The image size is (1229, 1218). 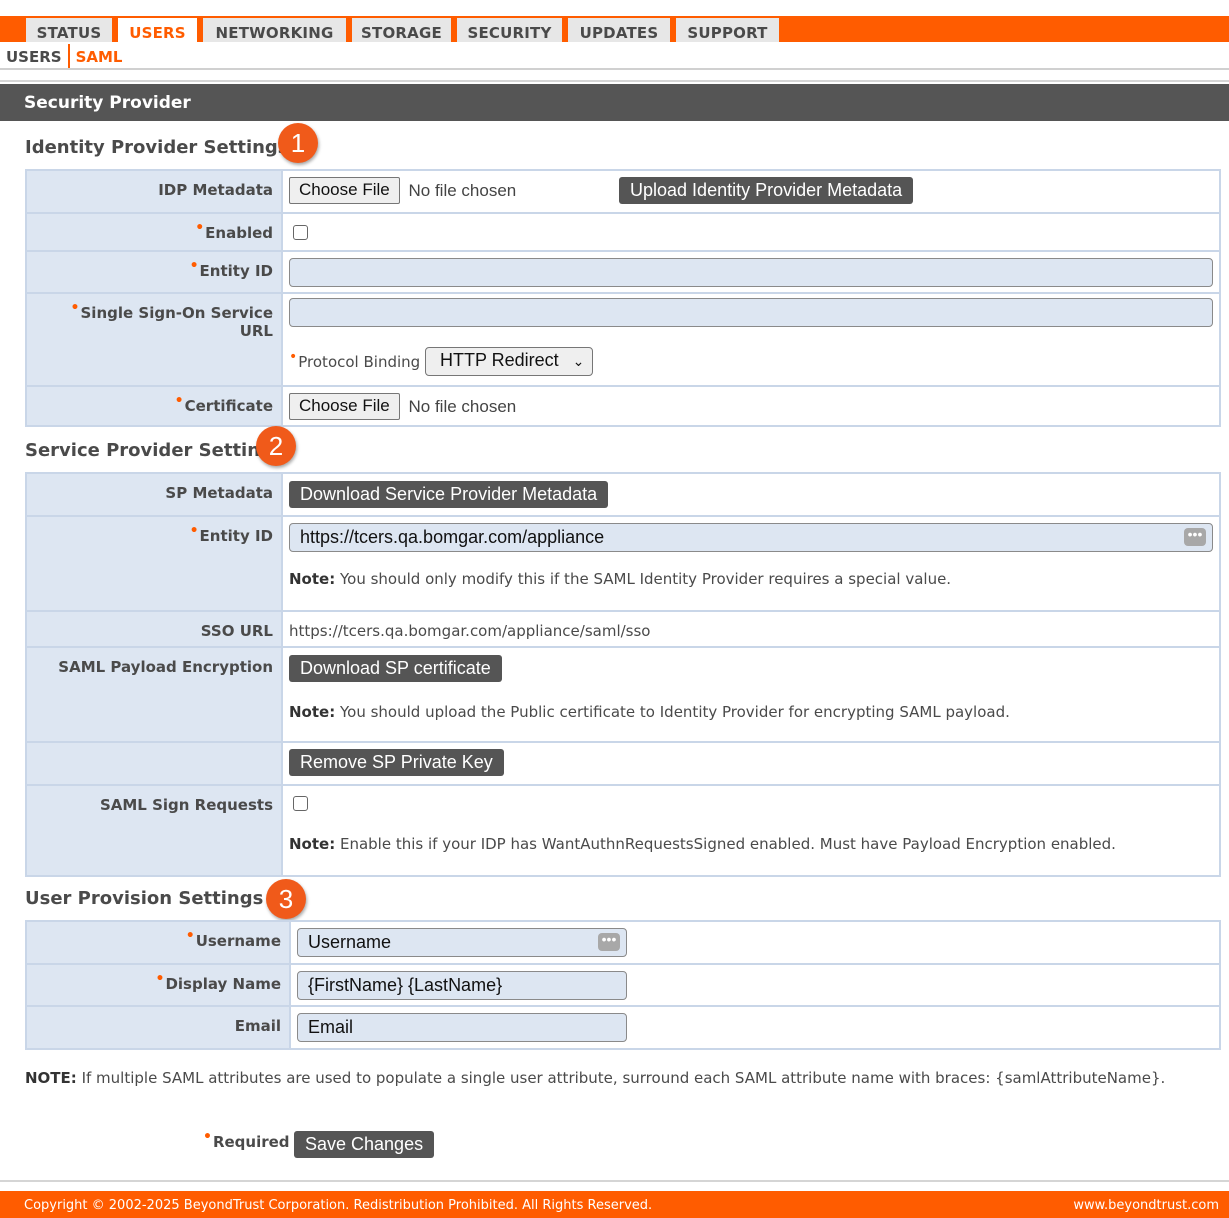 What do you see at coordinates (766, 190) in the screenshot?
I see `upload-idp-metadata-button: Upload Identity Provider Metadata` at bounding box center [766, 190].